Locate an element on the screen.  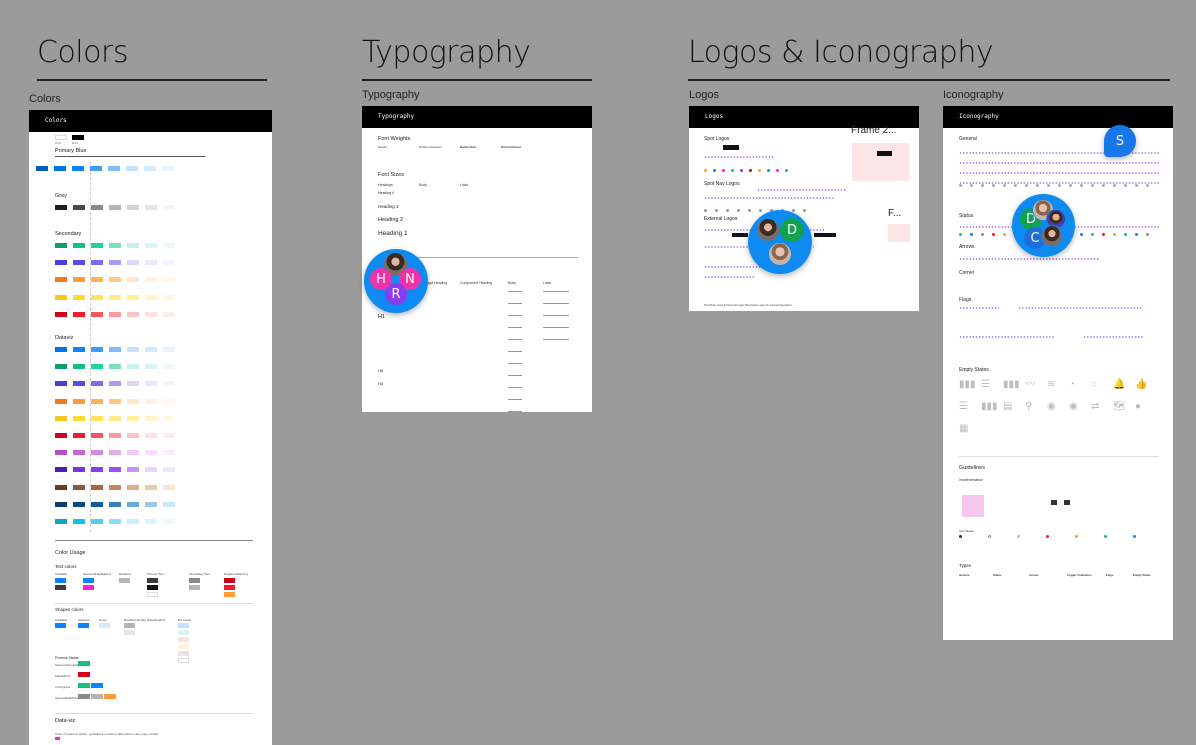
empty-state-icon: ○ is located at coordinates (1098, 385).